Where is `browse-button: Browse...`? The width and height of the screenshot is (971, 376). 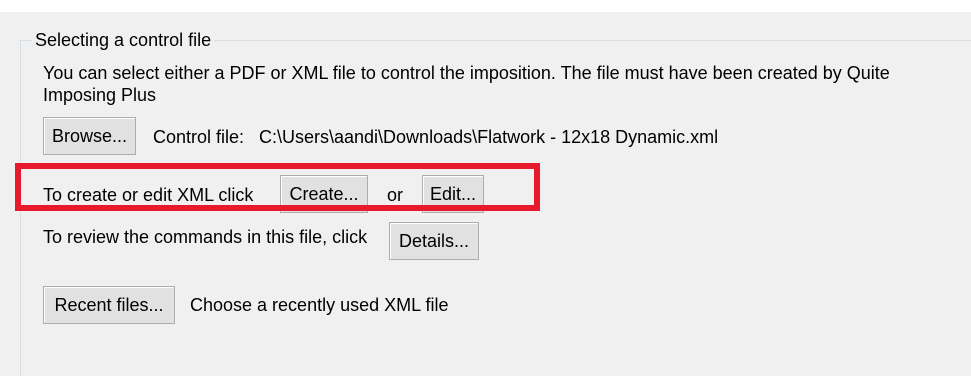
browse-button: Browse... is located at coordinates (89, 136).